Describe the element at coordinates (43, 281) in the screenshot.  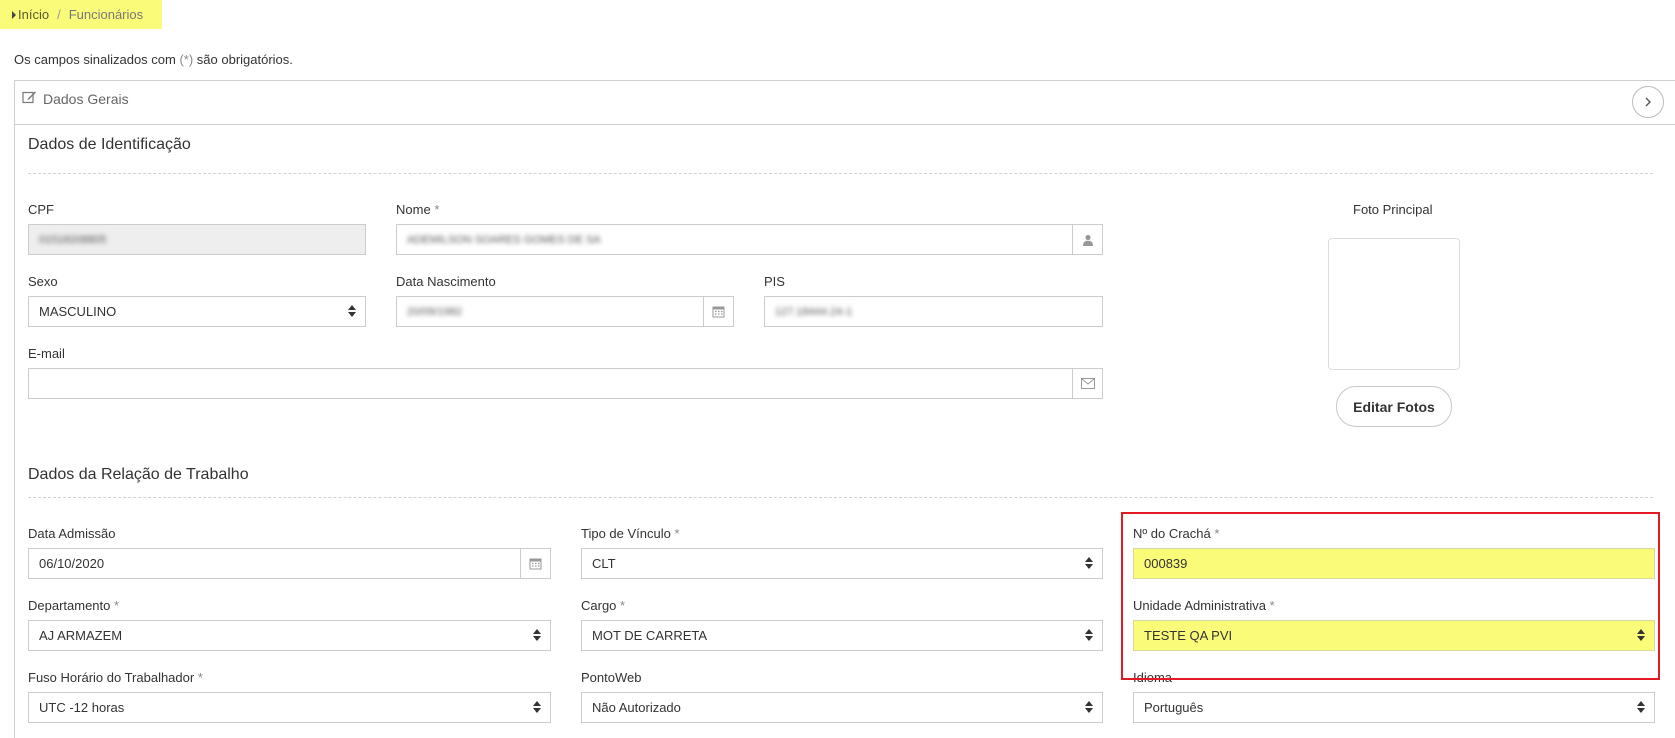
I see `sexo-label: Sexo` at that location.